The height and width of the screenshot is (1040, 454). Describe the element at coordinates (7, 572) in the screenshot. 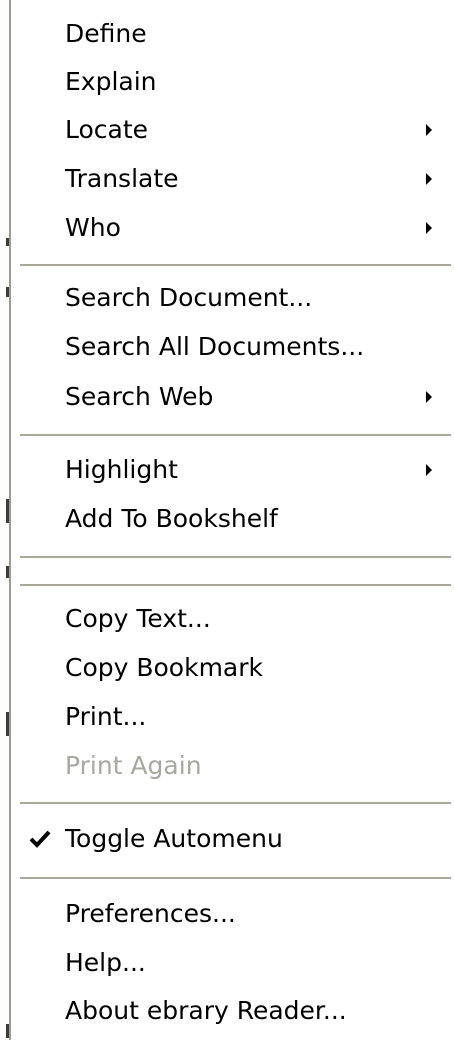

I see `edge-mark` at that location.